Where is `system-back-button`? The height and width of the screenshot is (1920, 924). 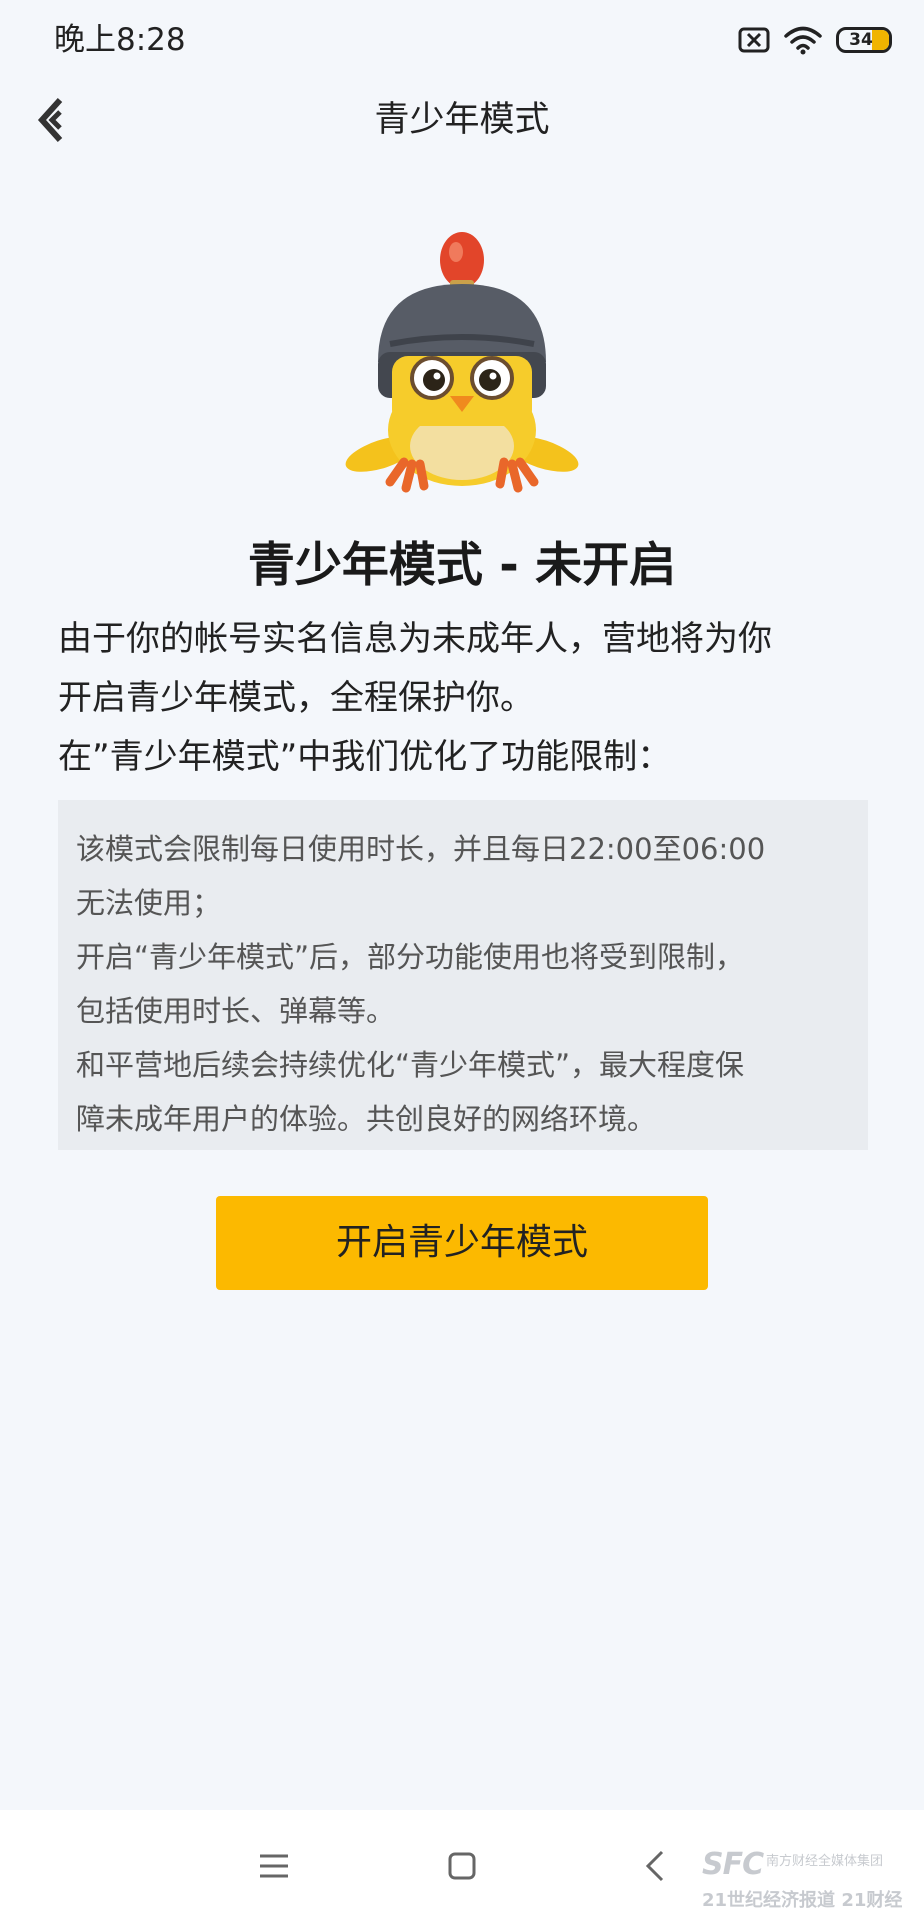
system-back-button is located at coordinates (656, 1866).